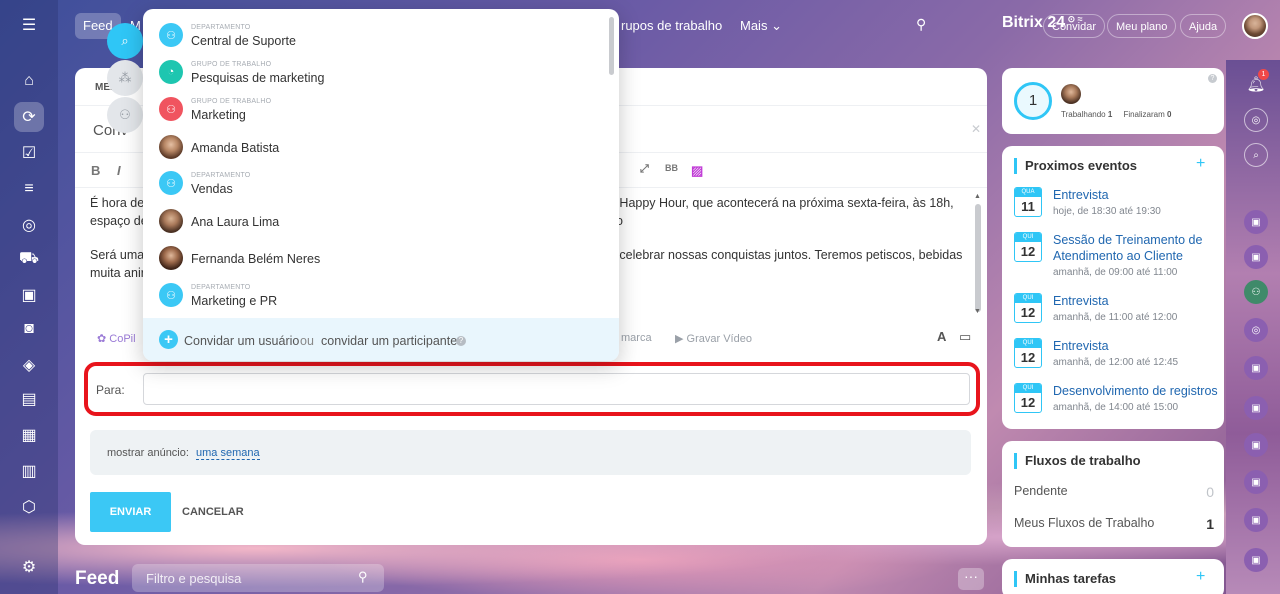  Describe the element at coordinates (29, 295) in the screenshot. I see `sites-icon: ▣` at that location.